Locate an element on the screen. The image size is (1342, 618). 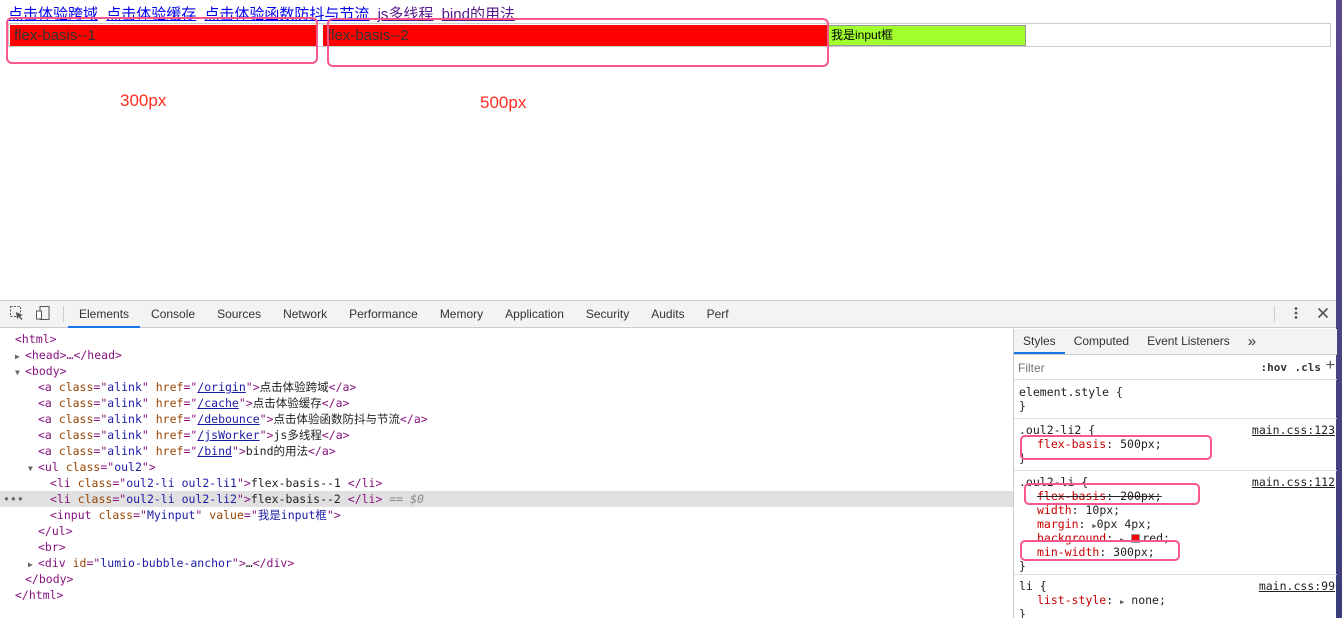
tab-network: Network is located at coordinates (305, 314).